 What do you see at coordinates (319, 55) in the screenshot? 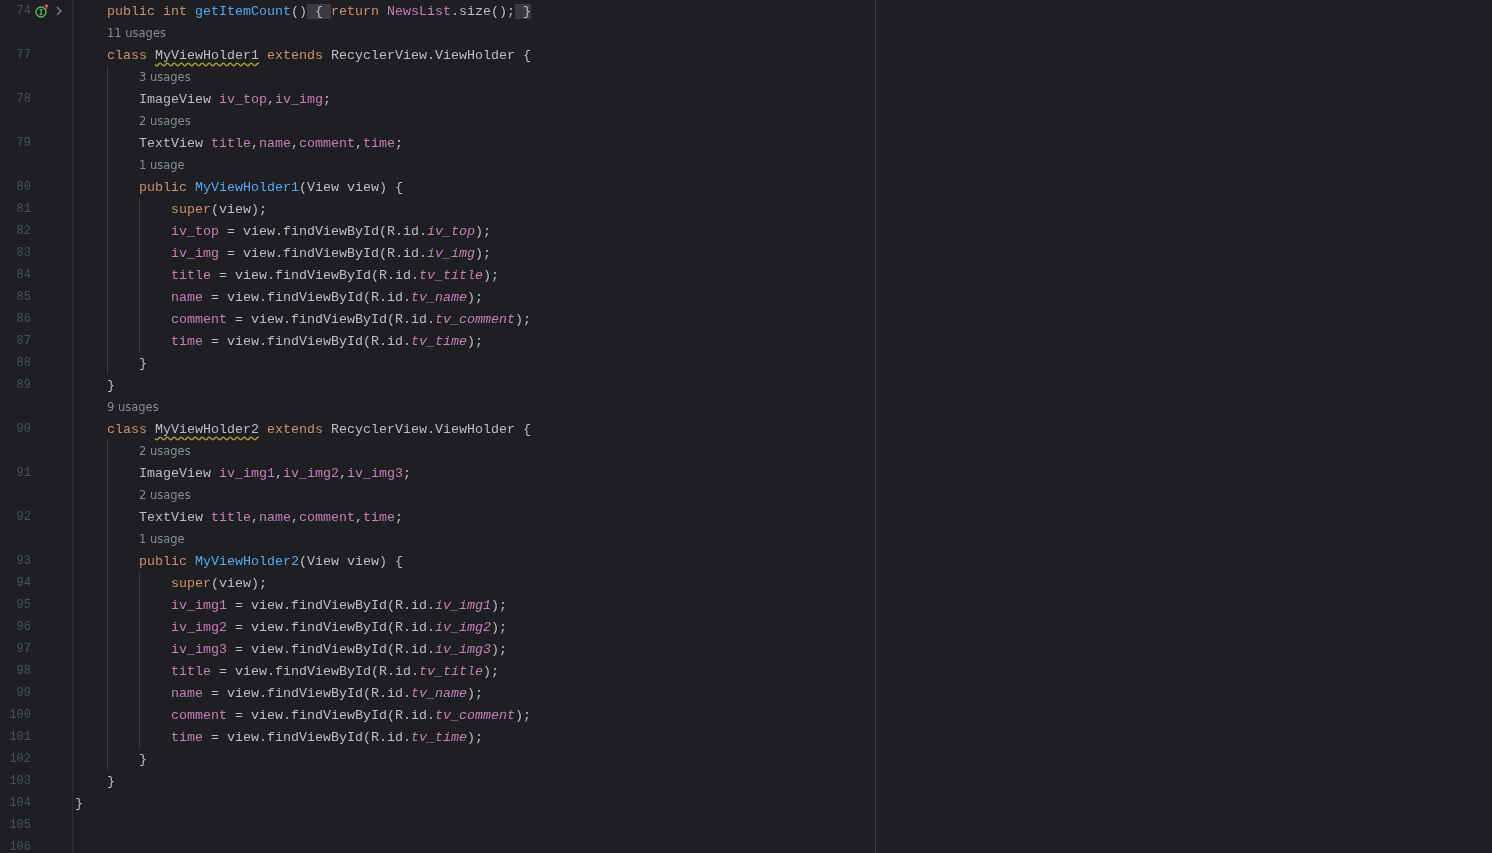
I see `code-line: class MyViewHolder1 extends RecyclerView.ViewHolder {` at bounding box center [319, 55].